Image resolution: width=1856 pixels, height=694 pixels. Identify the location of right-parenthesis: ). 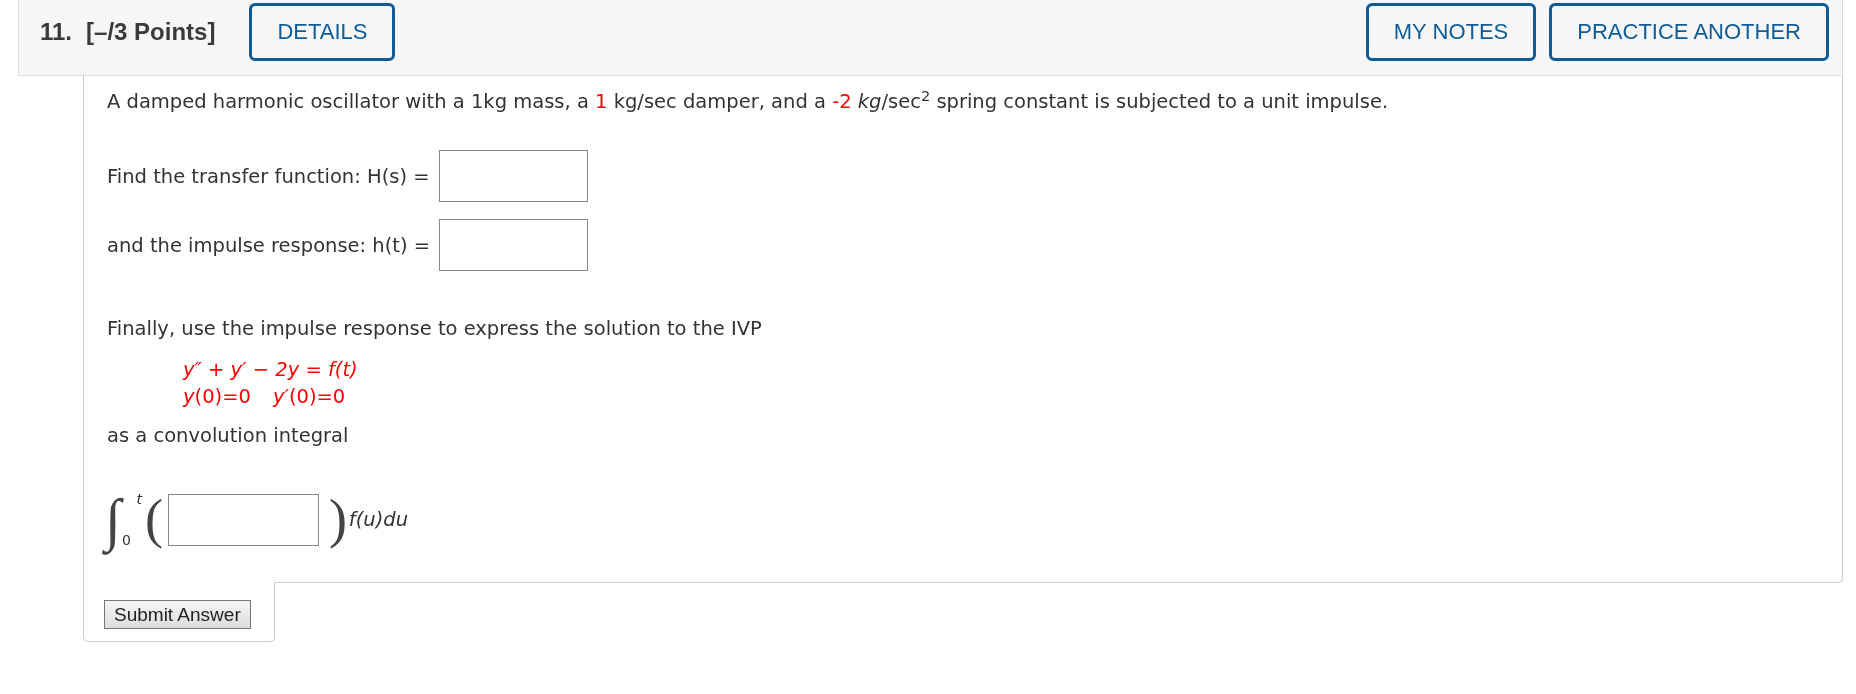
(337, 519).